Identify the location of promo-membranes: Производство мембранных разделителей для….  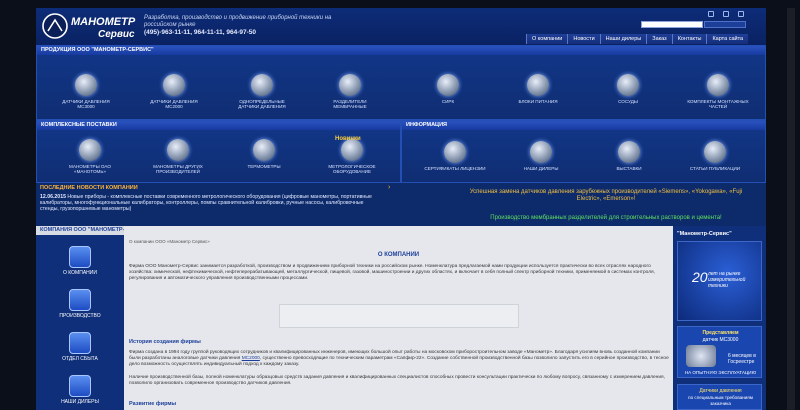
(606, 218).